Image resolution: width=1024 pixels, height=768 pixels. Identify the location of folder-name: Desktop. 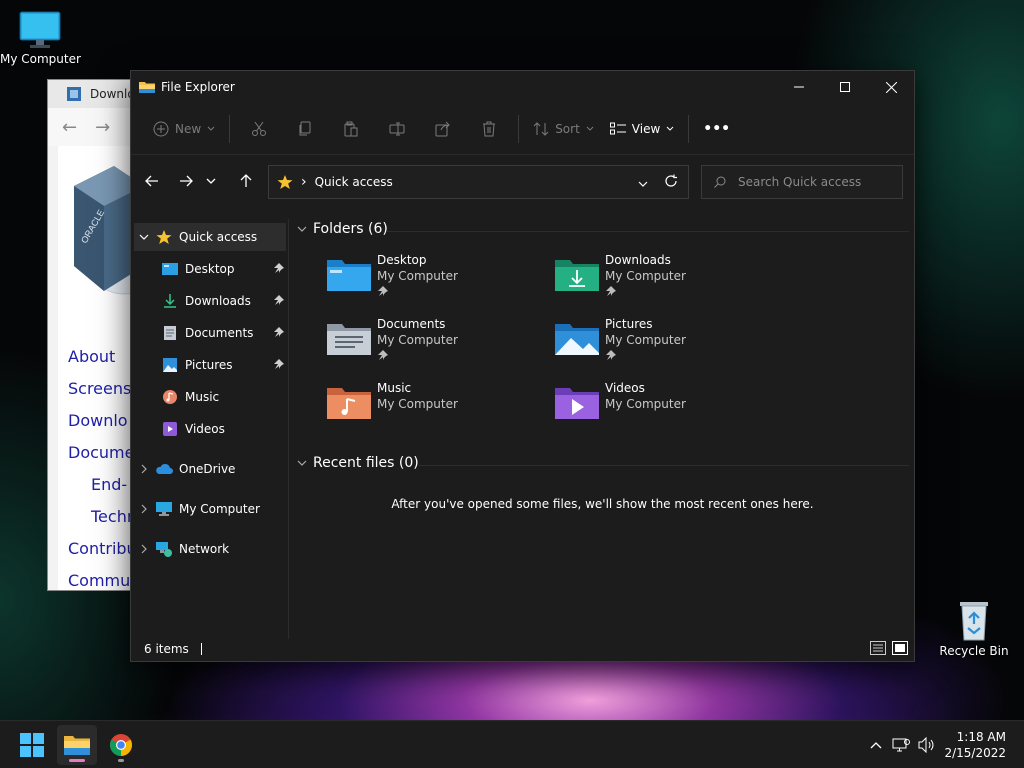
(402, 260).